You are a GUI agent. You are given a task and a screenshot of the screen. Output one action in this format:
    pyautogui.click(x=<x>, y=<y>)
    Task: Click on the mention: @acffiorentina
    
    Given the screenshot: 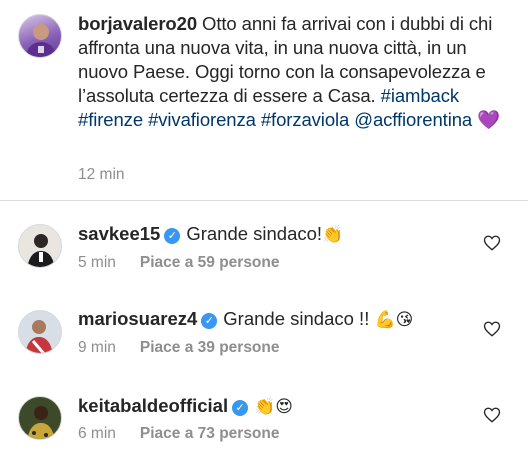 What is the action you would take?
    pyautogui.click(x=413, y=119)
    